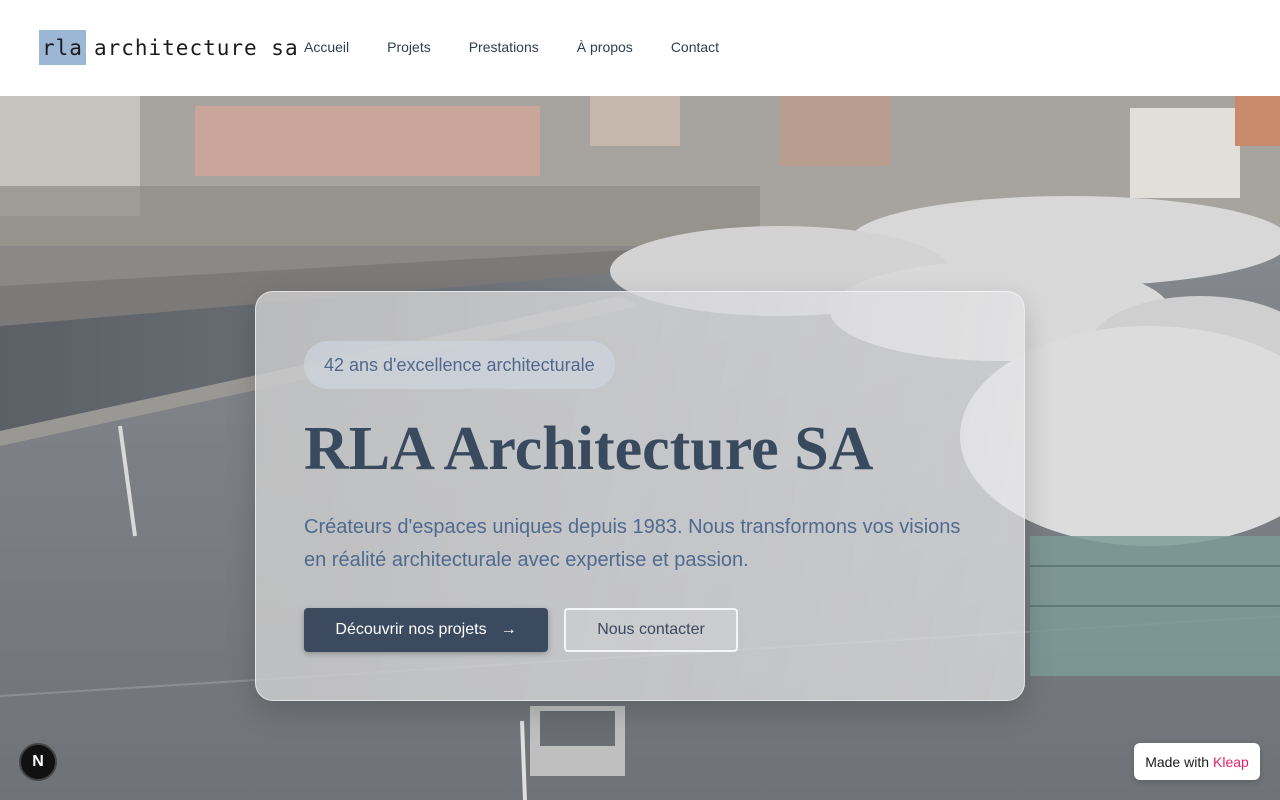 The image size is (1280, 800). Describe the element at coordinates (1231, 761) in the screenshot. I see `kleap-brand-label: Kleap` at that location.